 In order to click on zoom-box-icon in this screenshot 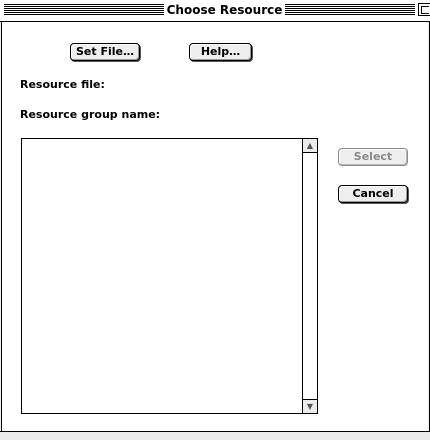, I will do `click(424, 9)`.